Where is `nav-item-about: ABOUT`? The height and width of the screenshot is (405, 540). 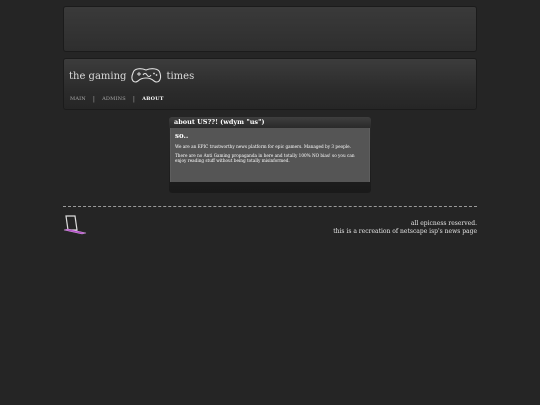 nav-item-about: ABOUT is located at coordinates (153, 99).